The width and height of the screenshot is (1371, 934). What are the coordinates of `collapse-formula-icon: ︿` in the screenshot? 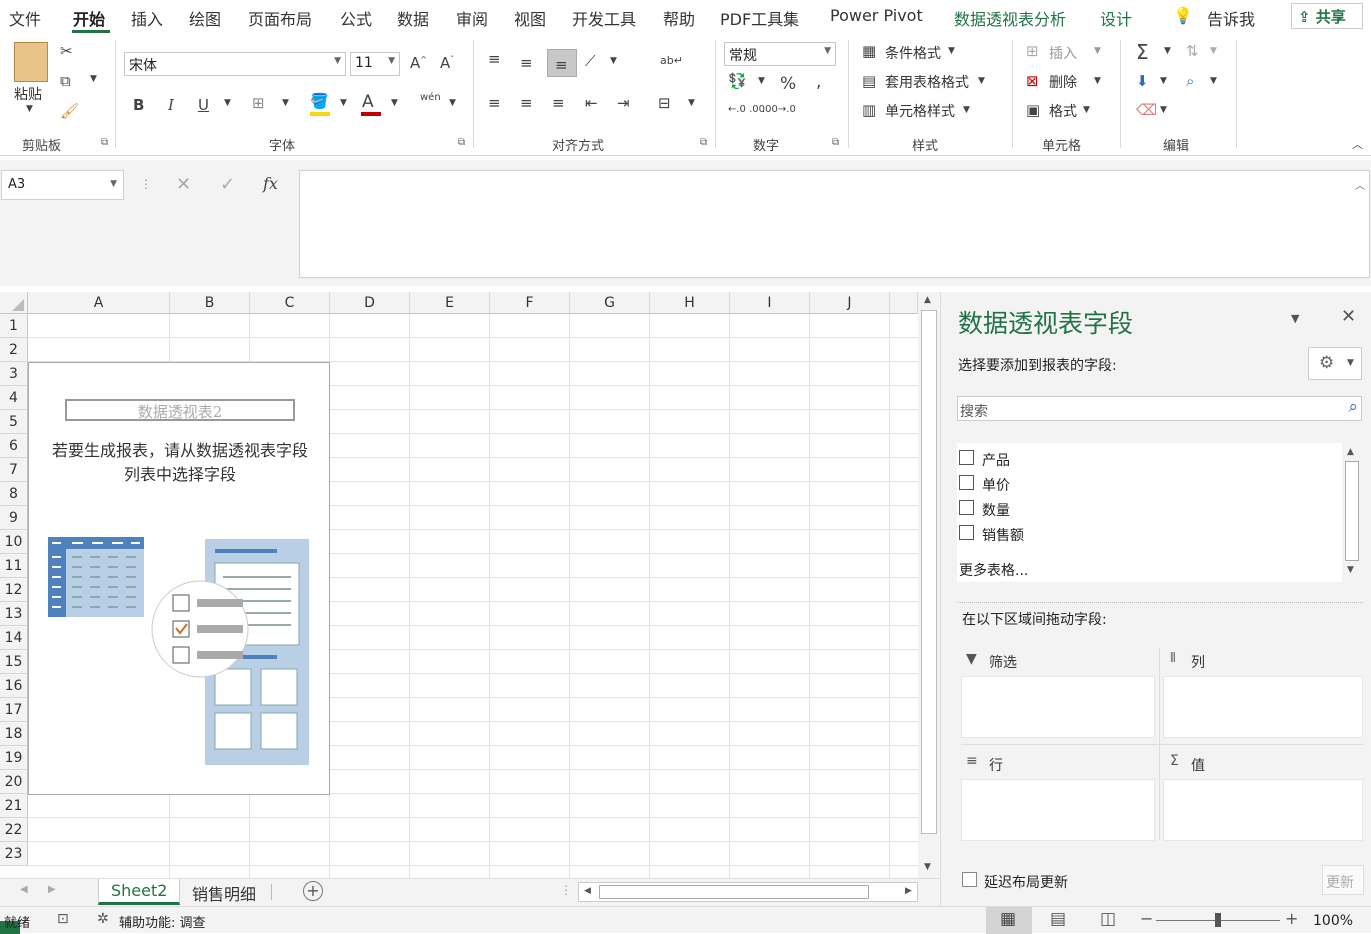 It's located at (1360, 184).